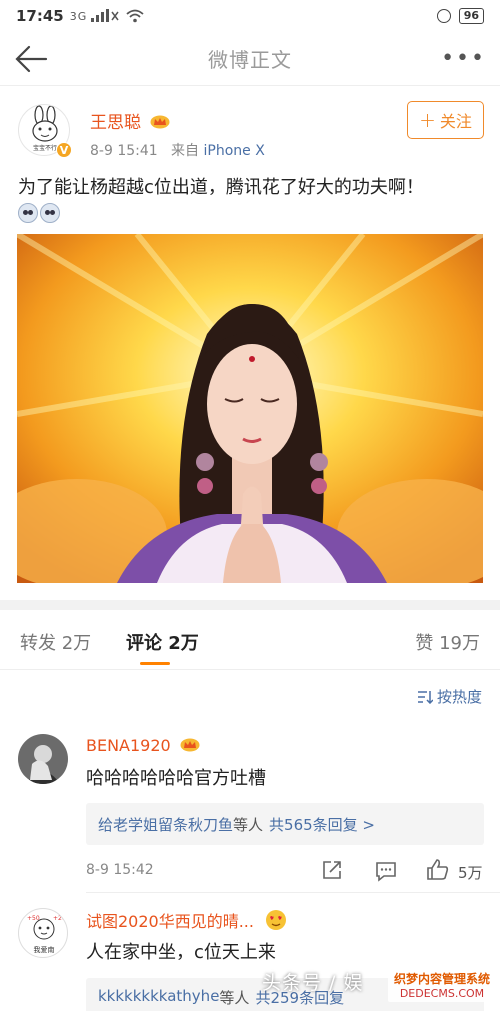 This screenshot has width=500, height=1011. I want to click on tab-forward: 转发 2万, so click(55, 642).